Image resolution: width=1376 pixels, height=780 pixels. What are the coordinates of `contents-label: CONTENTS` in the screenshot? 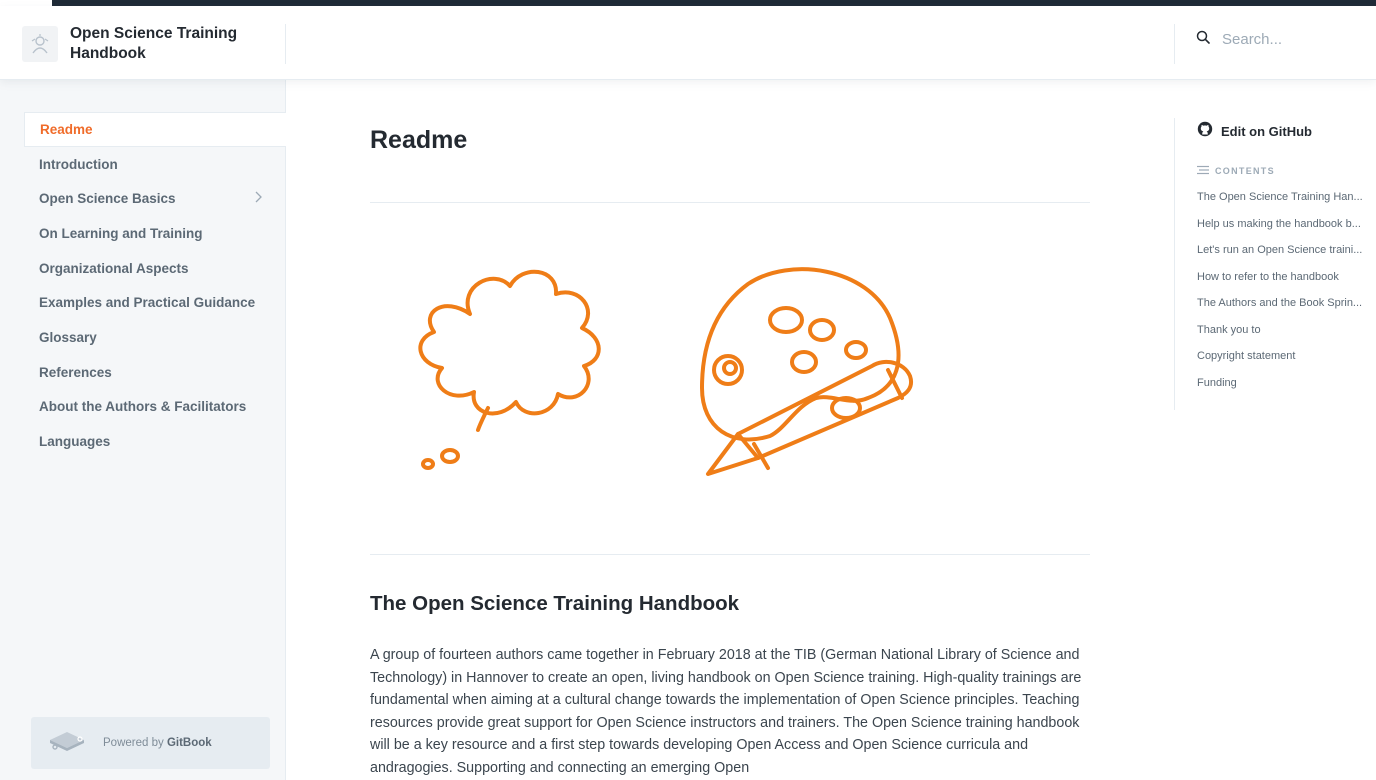 It's located at (1245, 171).